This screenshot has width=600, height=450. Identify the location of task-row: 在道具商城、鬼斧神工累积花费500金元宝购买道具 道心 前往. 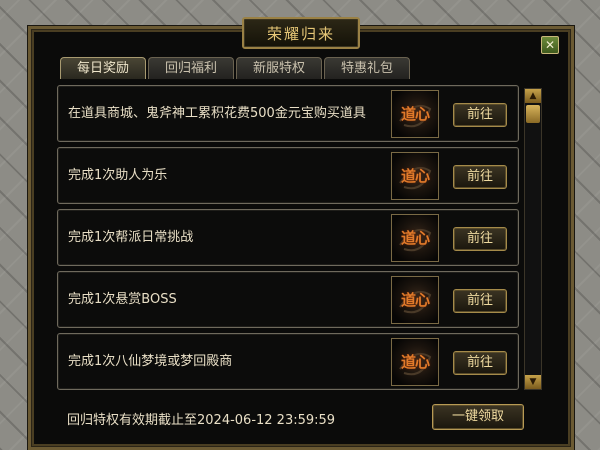
(288, 113).